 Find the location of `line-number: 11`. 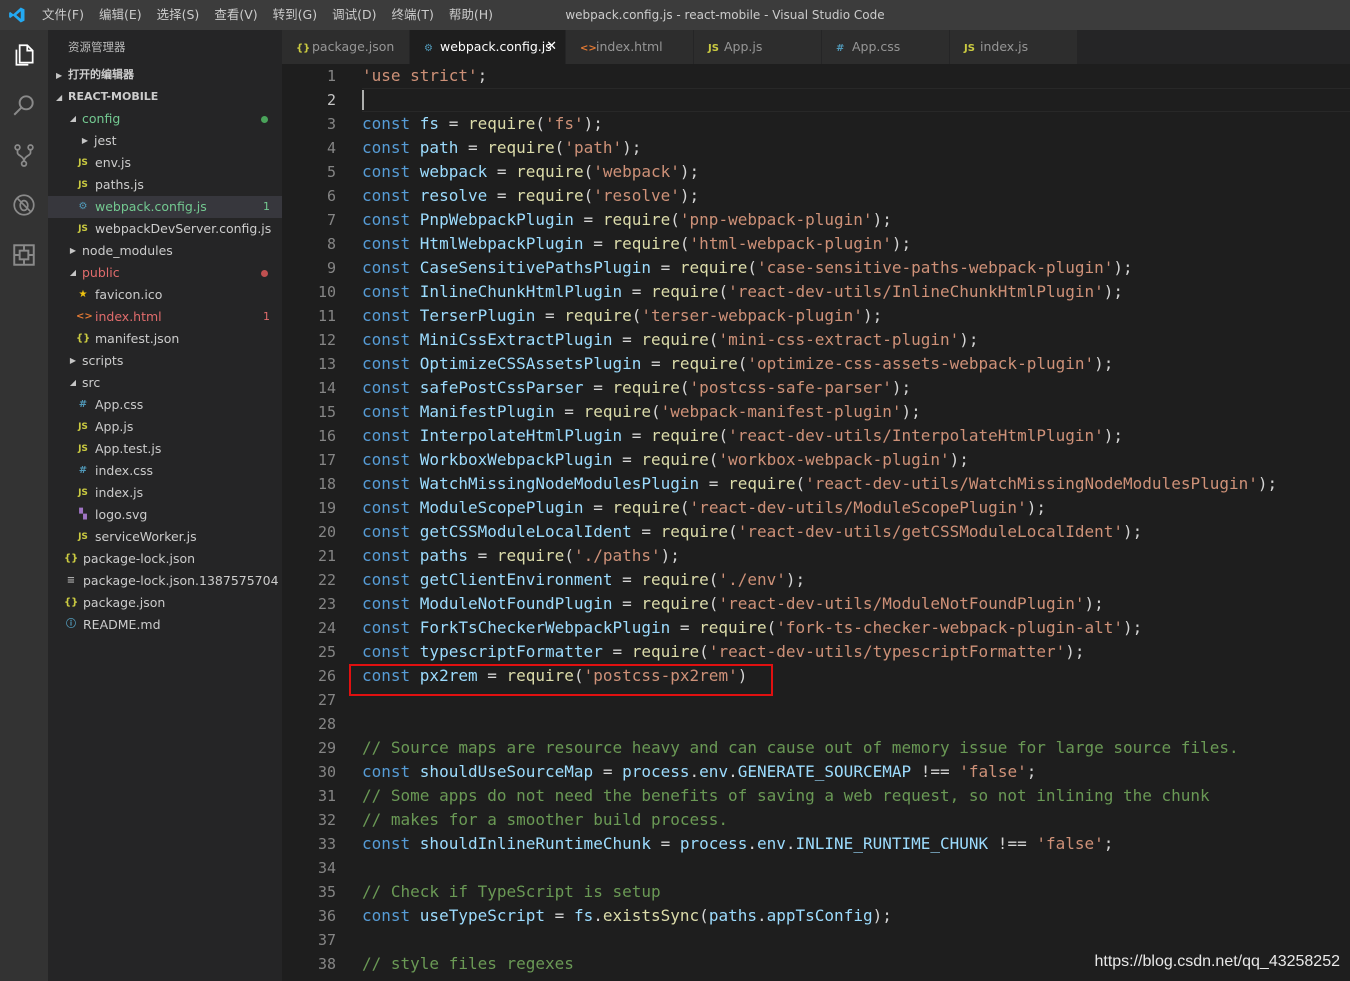

line-number: 11 is located at coordinates (326, 316).